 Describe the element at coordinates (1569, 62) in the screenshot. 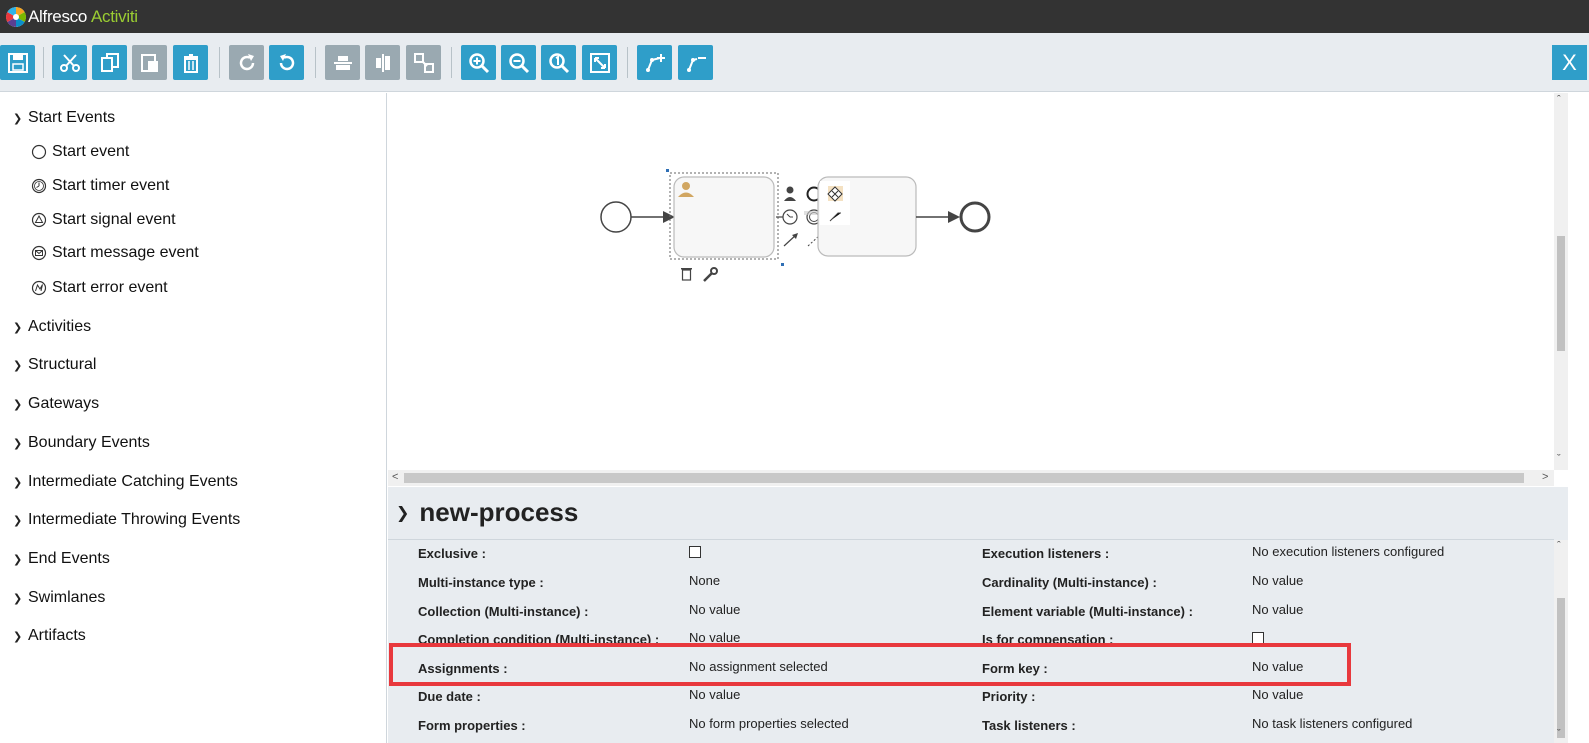

I see `close-button: X` at that location.